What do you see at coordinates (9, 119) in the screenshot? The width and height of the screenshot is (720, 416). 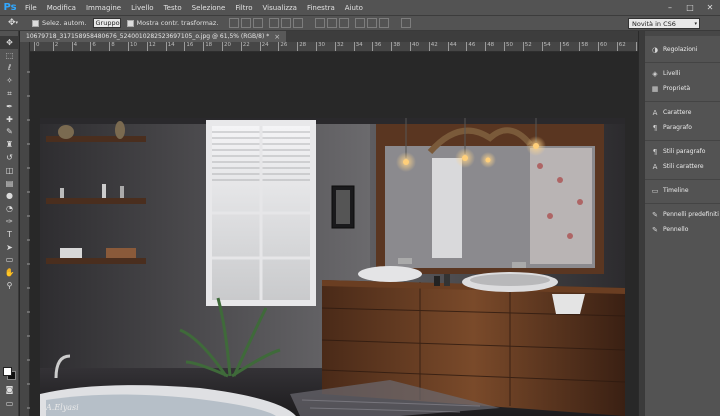 I see `healing-tool-icon: ✚` at bounding box center [9, 119].